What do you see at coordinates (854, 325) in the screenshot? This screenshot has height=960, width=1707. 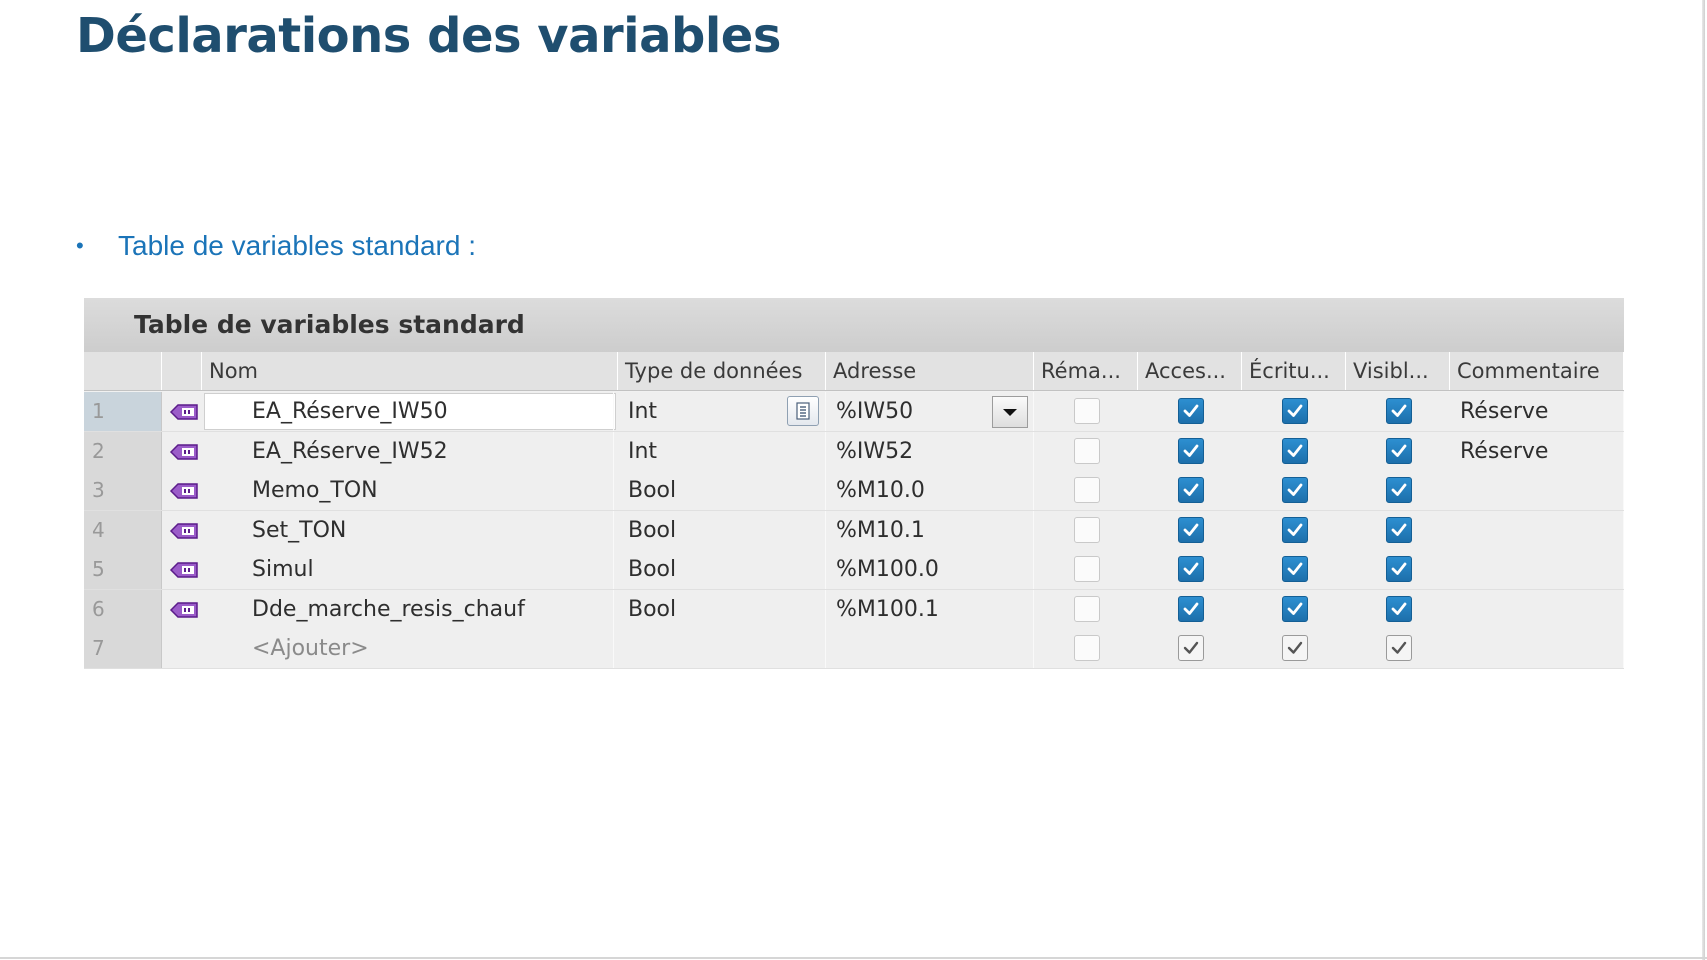 I see `table-title-bar: Table de variables standard` at bounding box center [854, 325].